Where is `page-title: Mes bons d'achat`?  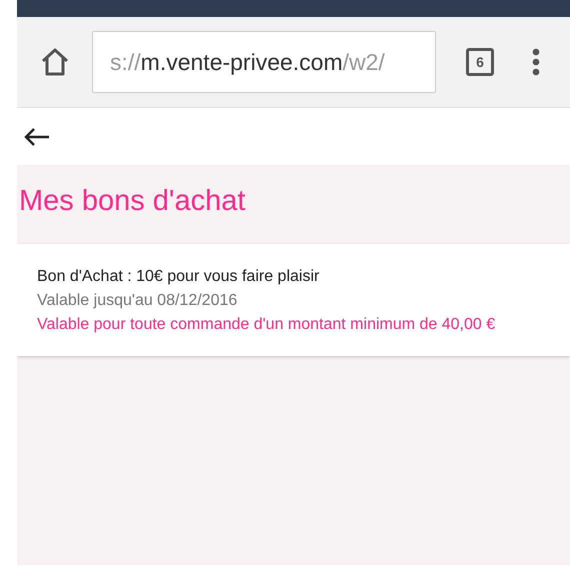 page-title: Mes bons d'achat is located at coordinates (132, 201).